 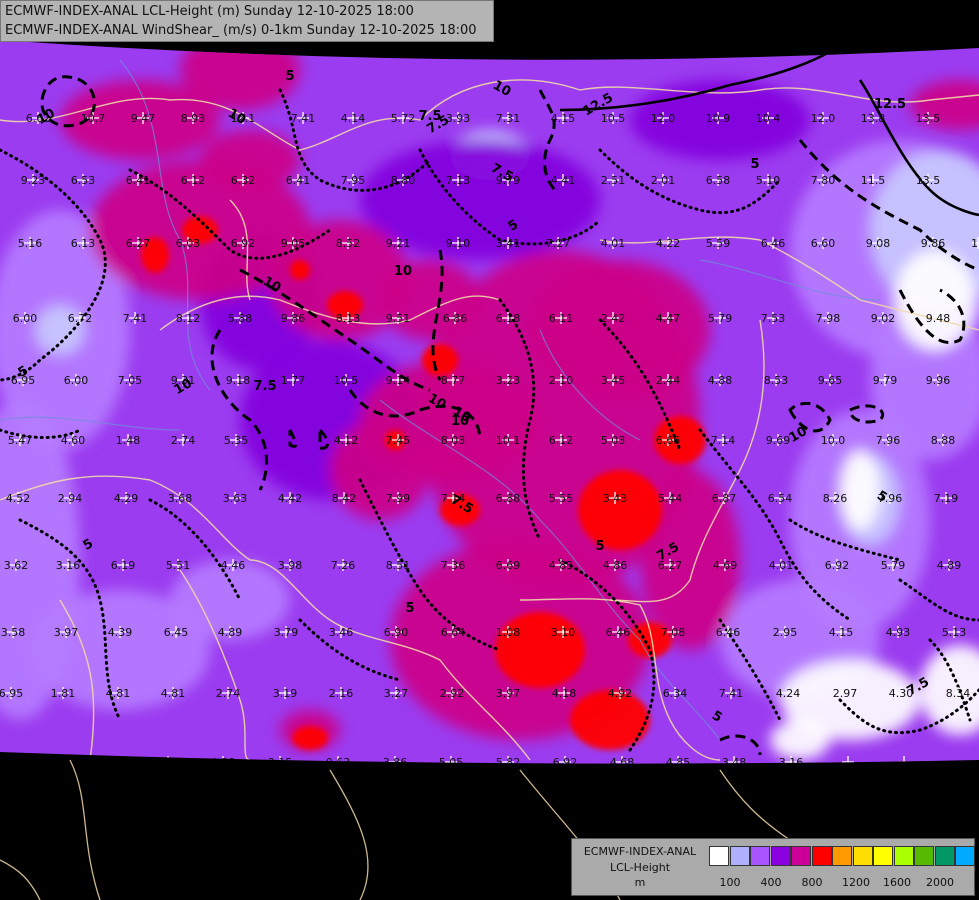 What do you see at coordinates (975, 243) in the screenshot?
I see `station-value-label: 11` at bounding box center [975, 243].